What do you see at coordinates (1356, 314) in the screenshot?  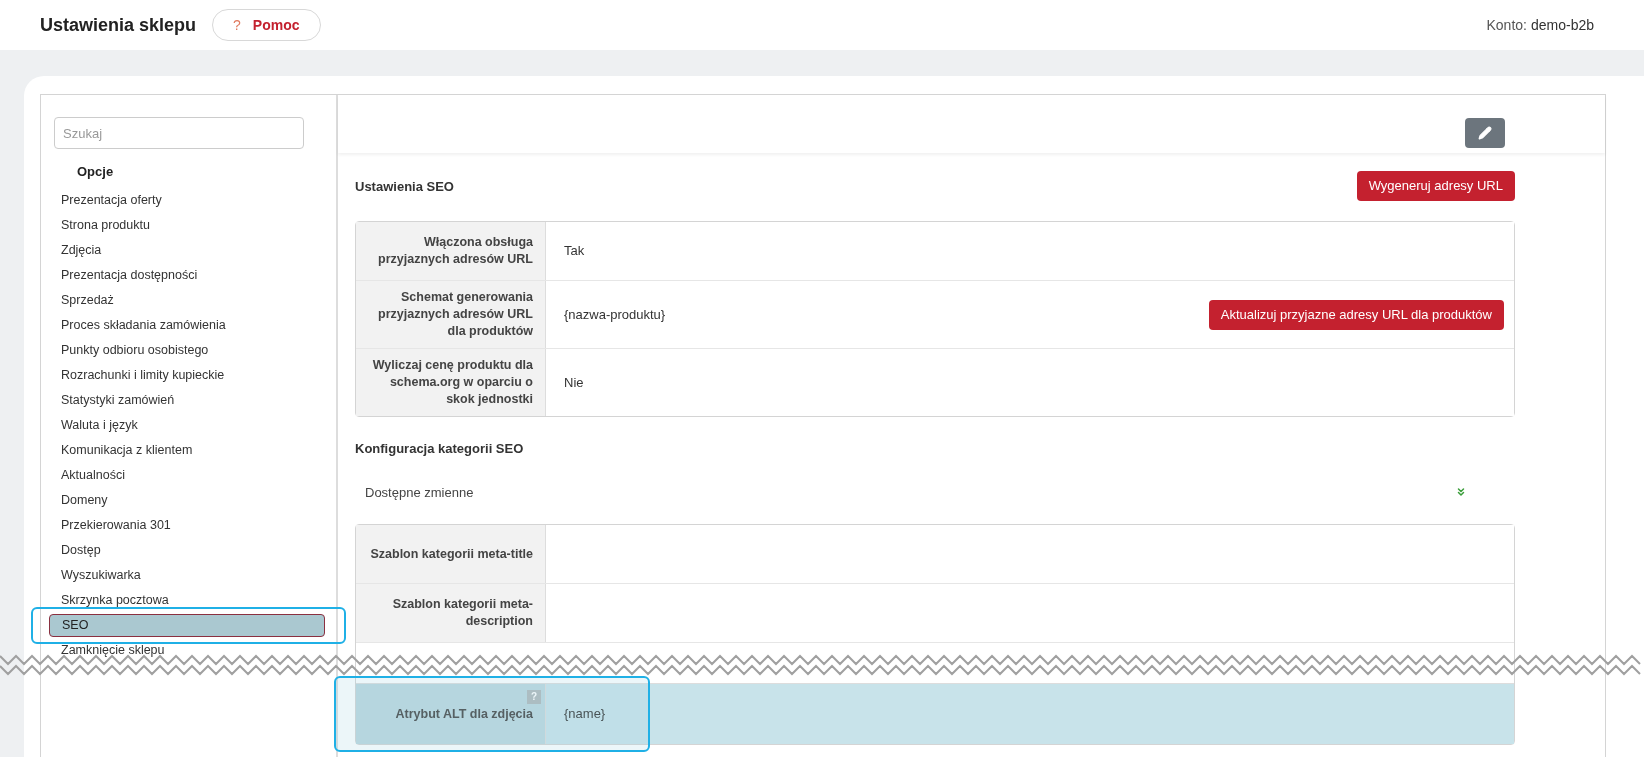 I see `update-urls-button: Aktualizuj przyjazne adresy URL dla produktów` at bounding box center [1356, 314].